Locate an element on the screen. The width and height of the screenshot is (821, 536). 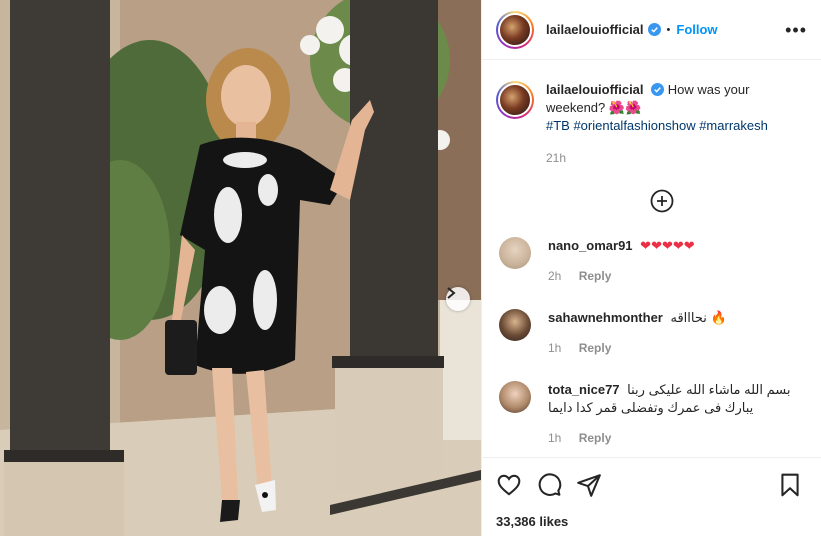
post-header: lailaelouiofficial • Follow ••• is located at coordinates (651, 30).